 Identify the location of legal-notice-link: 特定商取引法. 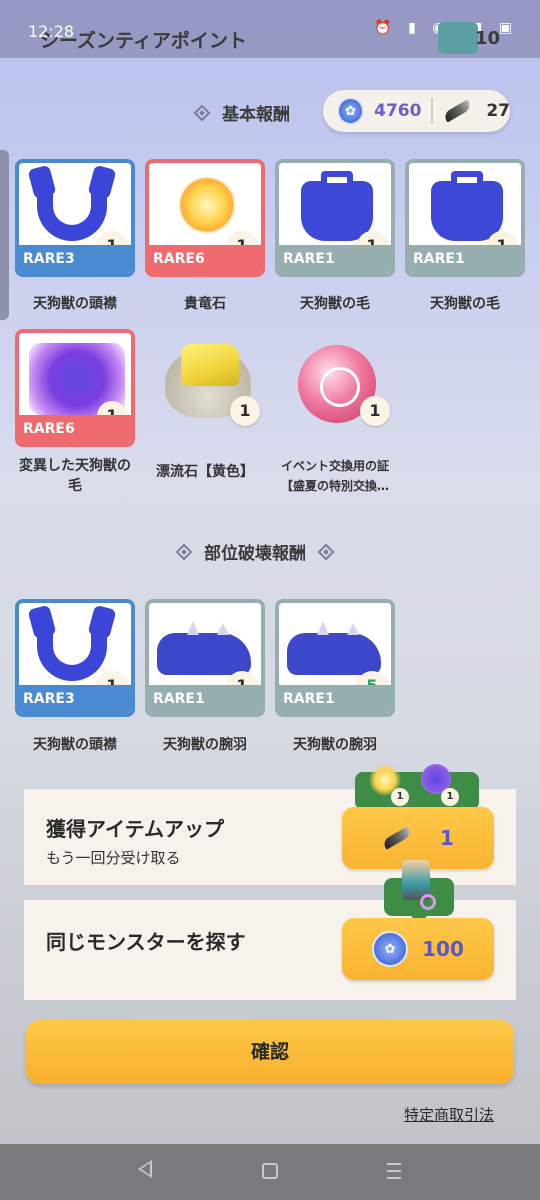
(449, 1114).